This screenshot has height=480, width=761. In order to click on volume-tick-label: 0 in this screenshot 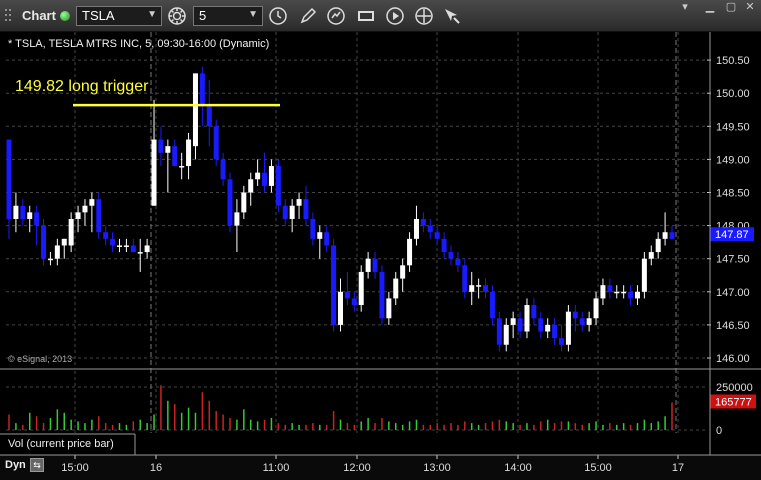, I will do `click(719, 431)`.